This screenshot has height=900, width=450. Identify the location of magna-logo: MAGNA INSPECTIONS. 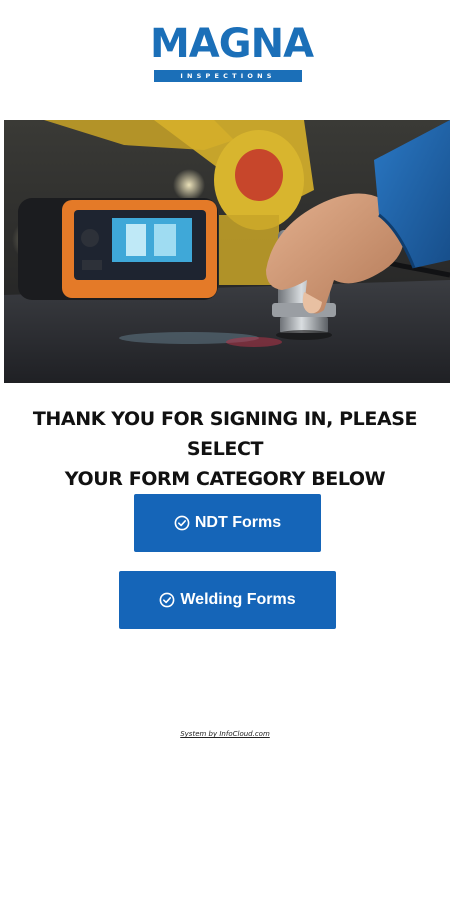
(232, 52).